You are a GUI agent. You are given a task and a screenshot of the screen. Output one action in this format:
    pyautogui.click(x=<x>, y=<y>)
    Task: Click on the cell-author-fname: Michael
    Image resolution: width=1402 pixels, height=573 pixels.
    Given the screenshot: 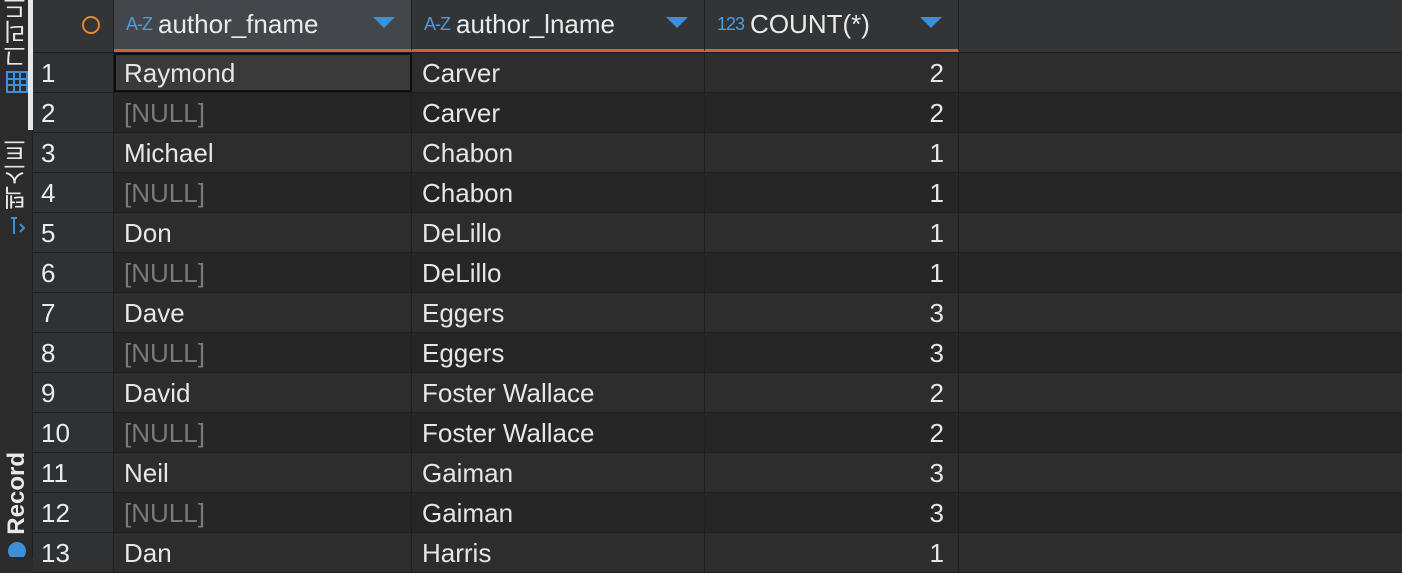 What is the action you would take?
    pyautogui.click(x=263, y=152)
    